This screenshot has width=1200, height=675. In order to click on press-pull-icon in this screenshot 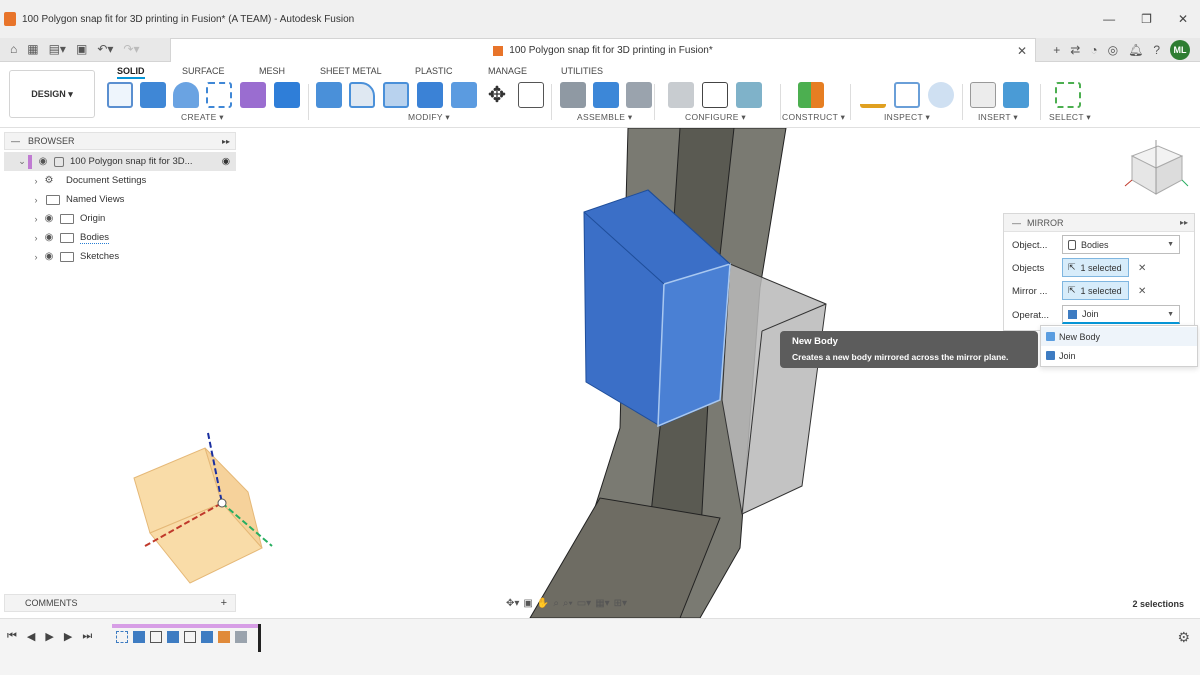, I will do `click(329, 95)`.